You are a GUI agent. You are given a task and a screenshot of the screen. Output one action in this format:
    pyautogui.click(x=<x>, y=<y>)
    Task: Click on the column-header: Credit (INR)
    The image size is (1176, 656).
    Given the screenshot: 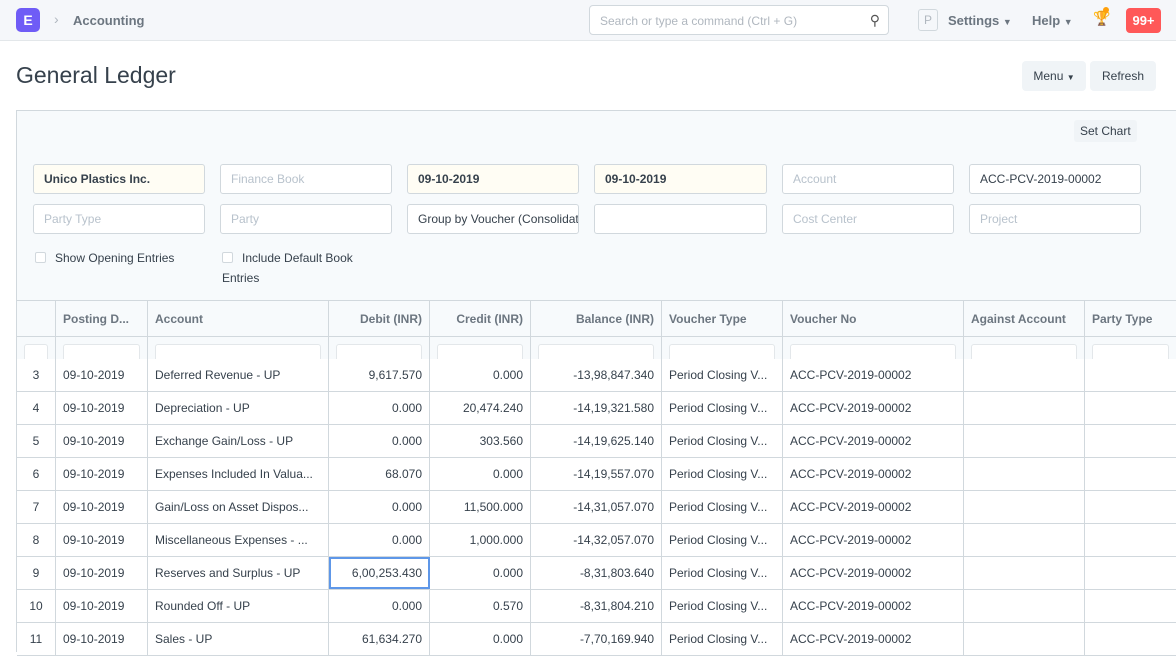 What is the action you would take?
    pyautogui.click(x=480, y=318)
    